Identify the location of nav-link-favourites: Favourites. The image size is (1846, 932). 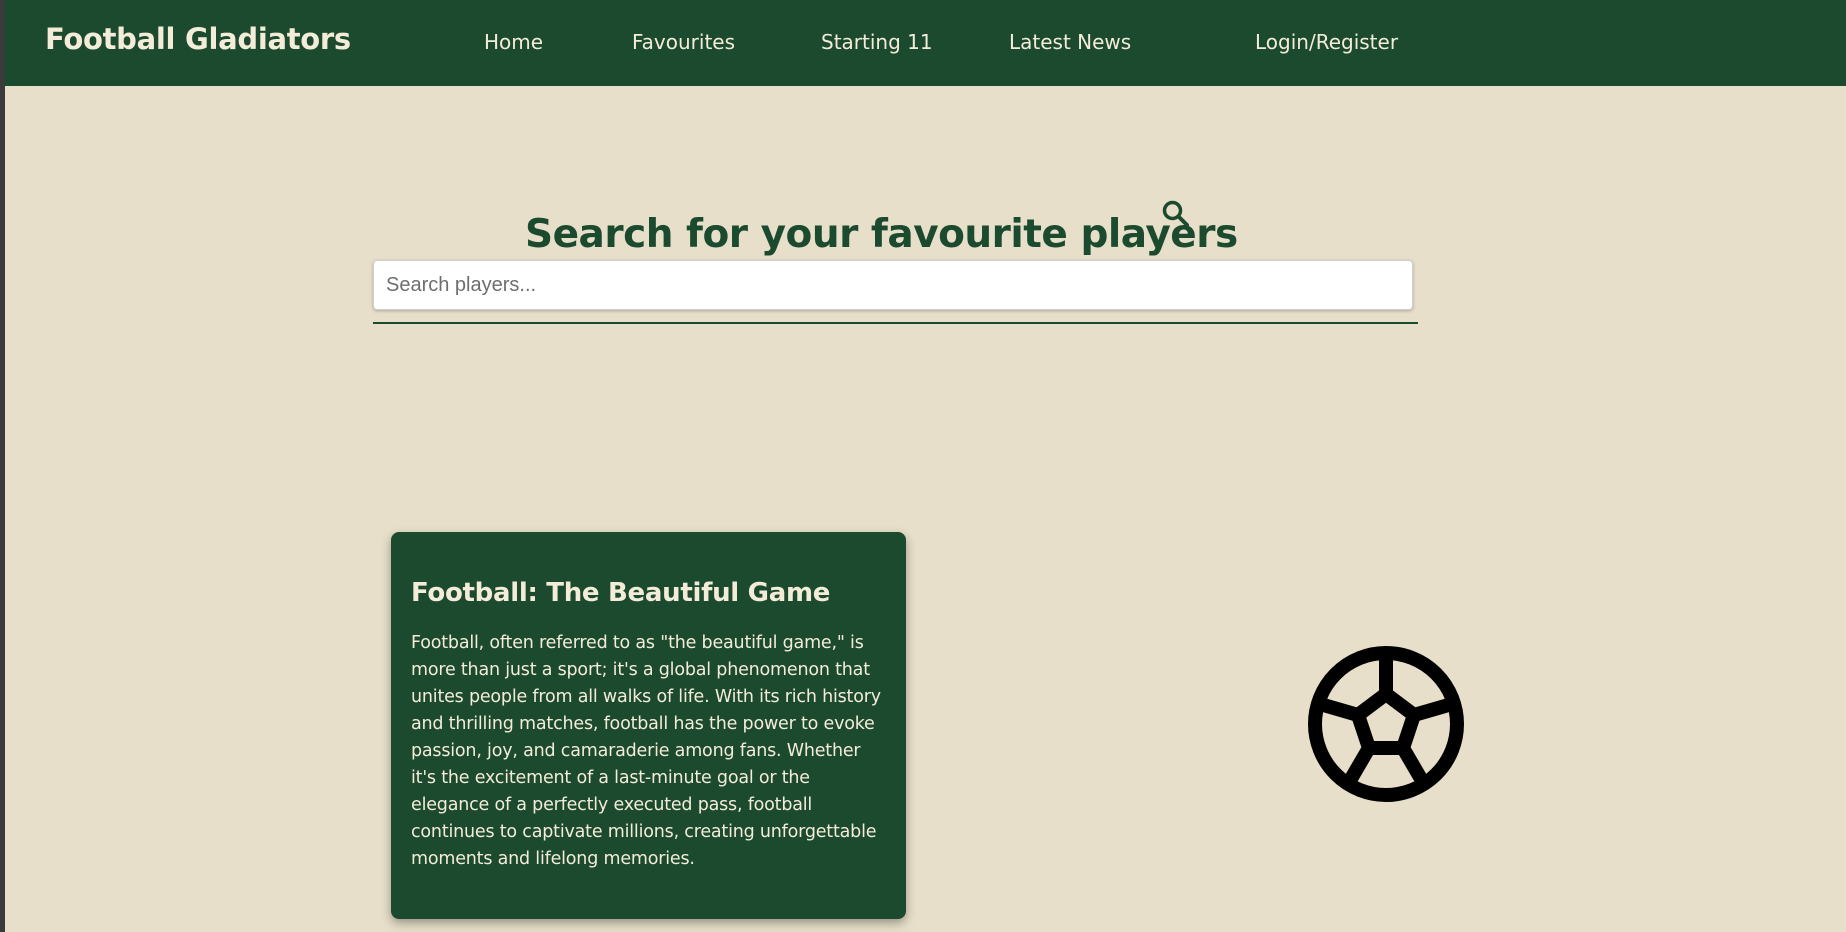
(683, 42).